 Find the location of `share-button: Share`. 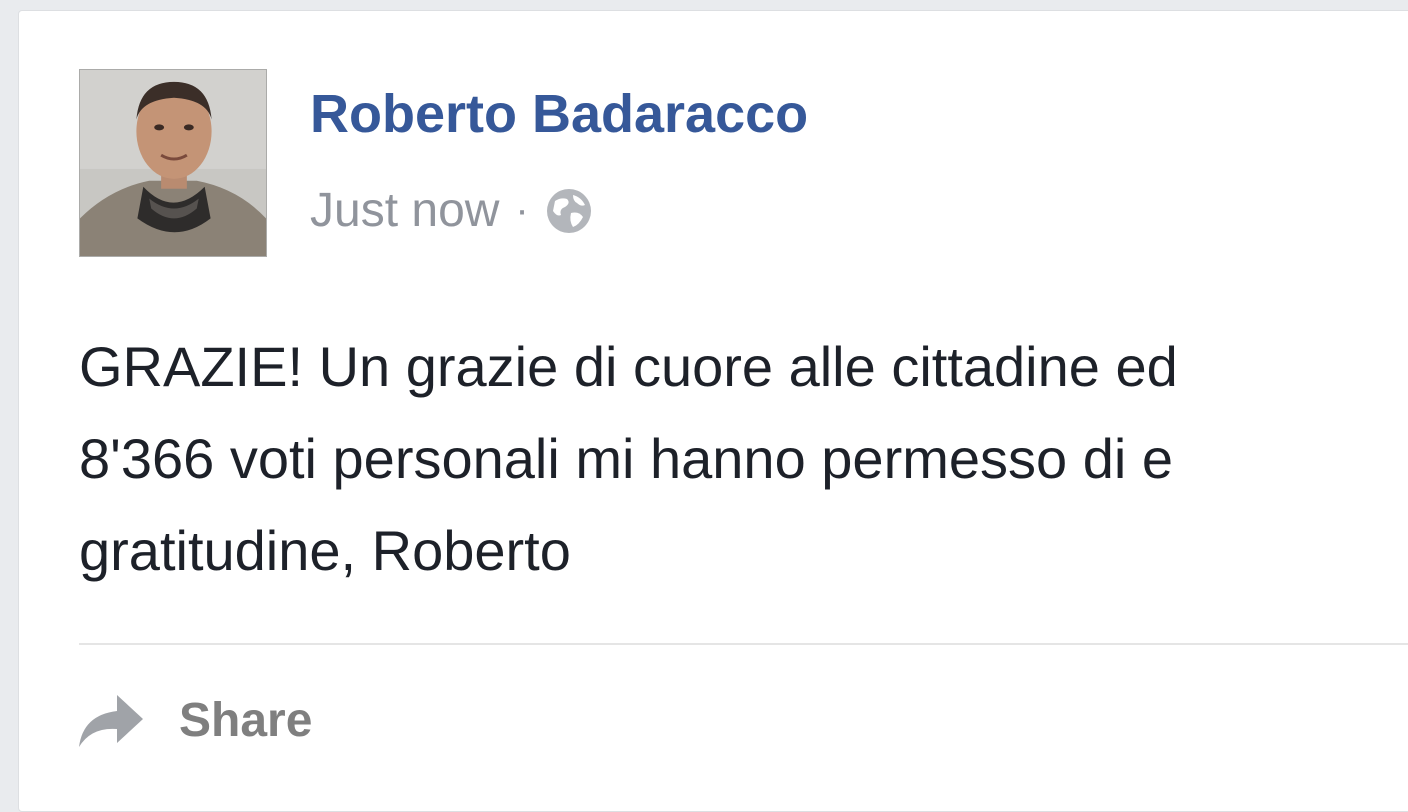

share-button: Share is located at coordinates (194, 720).